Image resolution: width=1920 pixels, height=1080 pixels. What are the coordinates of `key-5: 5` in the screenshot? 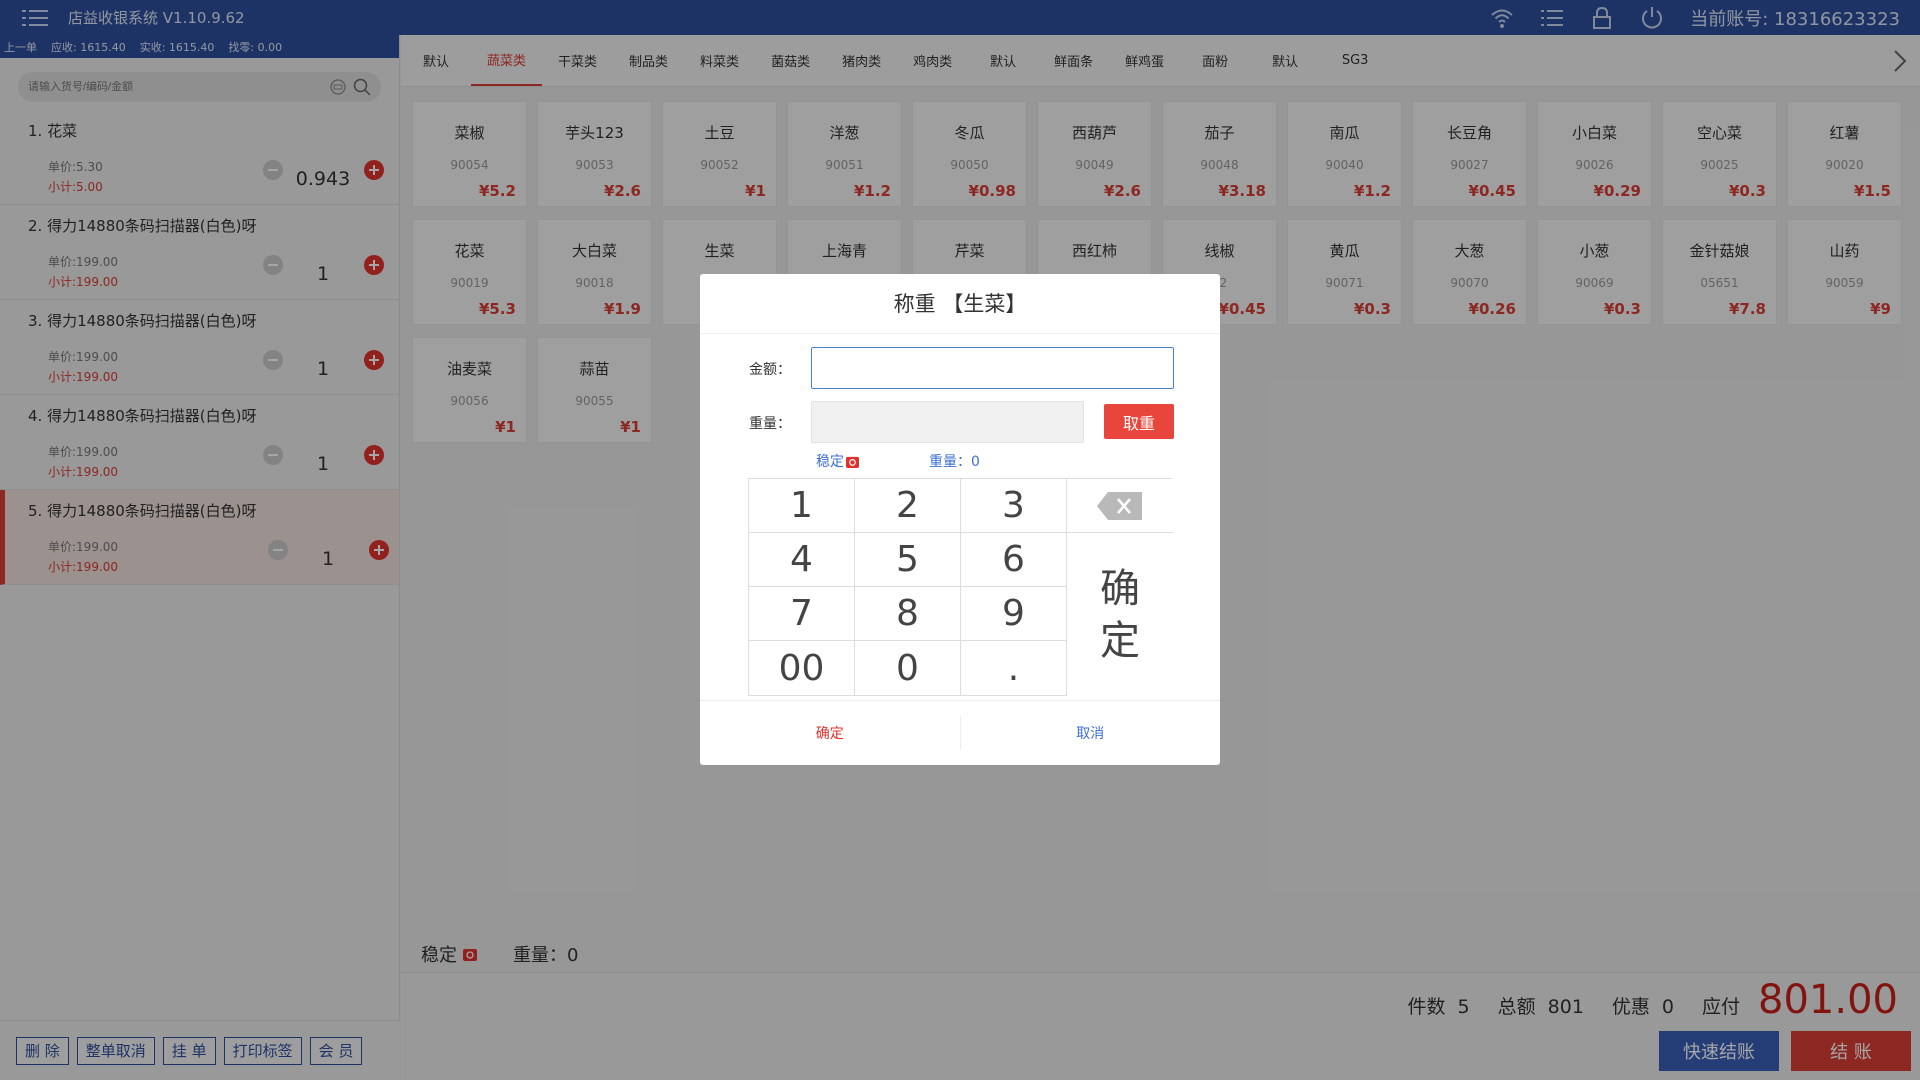 It's located at (908, 560).